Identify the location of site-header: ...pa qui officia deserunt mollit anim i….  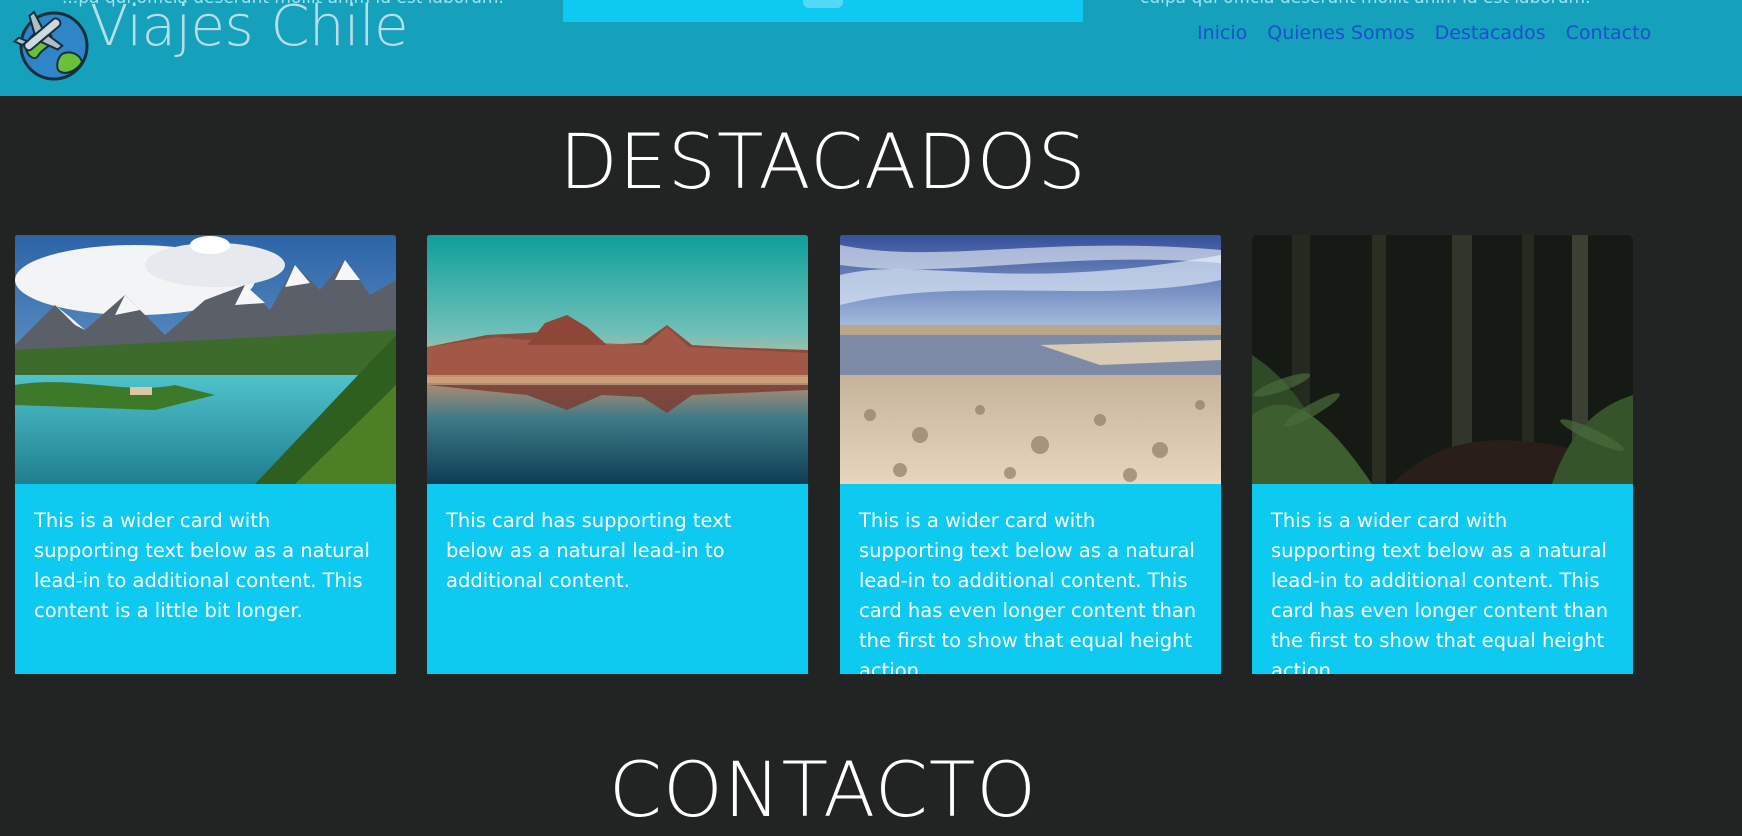
(871, 48).